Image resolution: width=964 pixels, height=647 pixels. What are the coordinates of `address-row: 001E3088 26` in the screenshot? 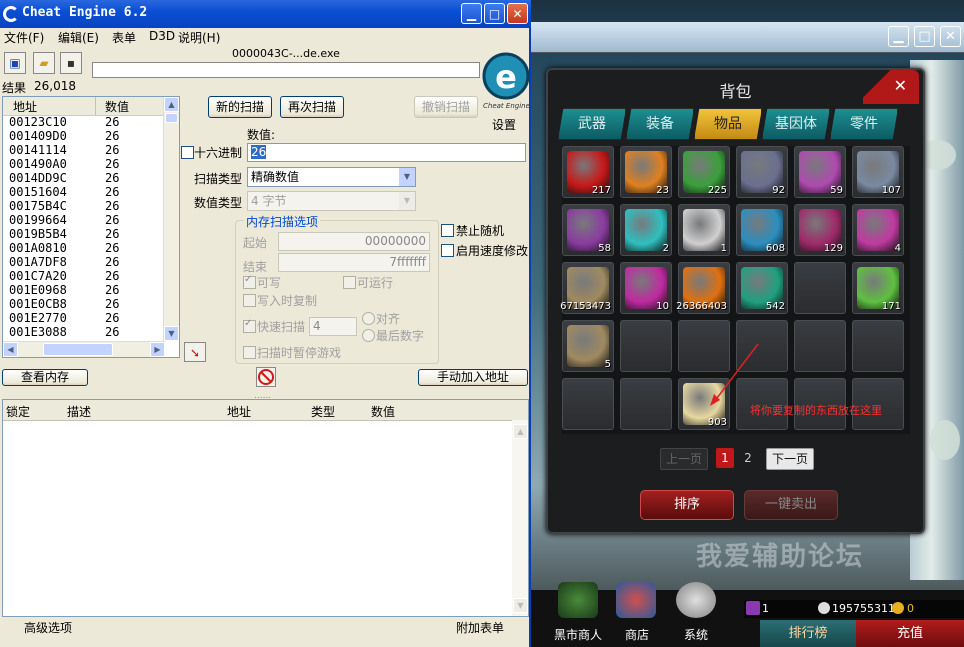 It's located at (84, 332).